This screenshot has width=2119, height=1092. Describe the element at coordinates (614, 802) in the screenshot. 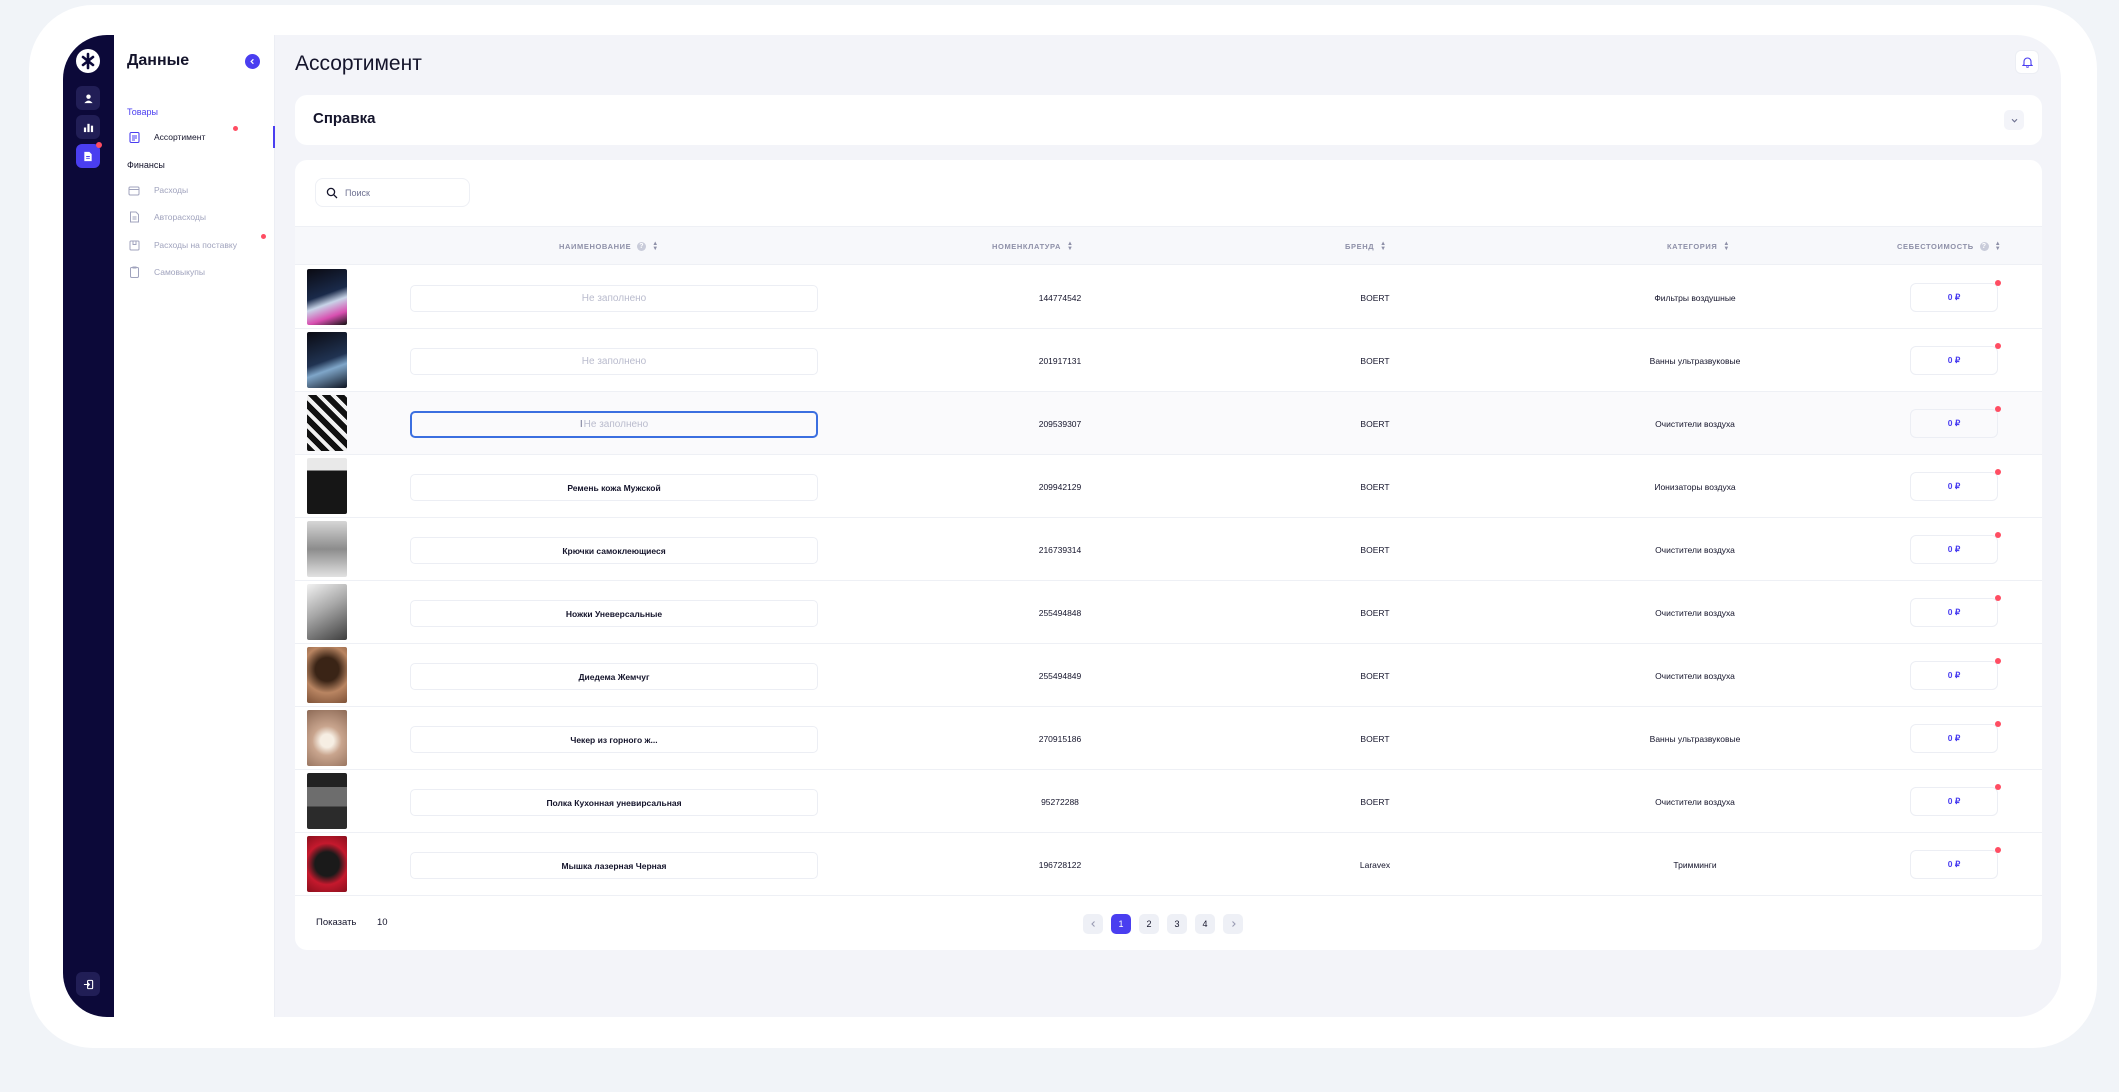

I see `product-name-field: Полка Кухонная уневирсальная` at that location.